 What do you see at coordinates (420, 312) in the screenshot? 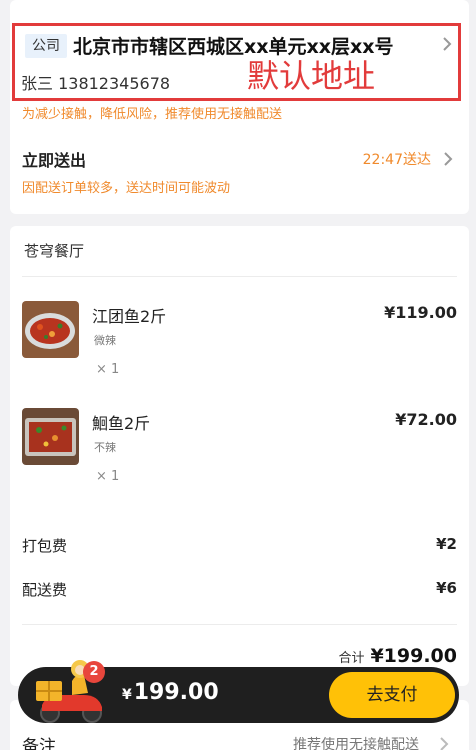
I see `item-price: ¥119.00` at bounding box center [420, 312].